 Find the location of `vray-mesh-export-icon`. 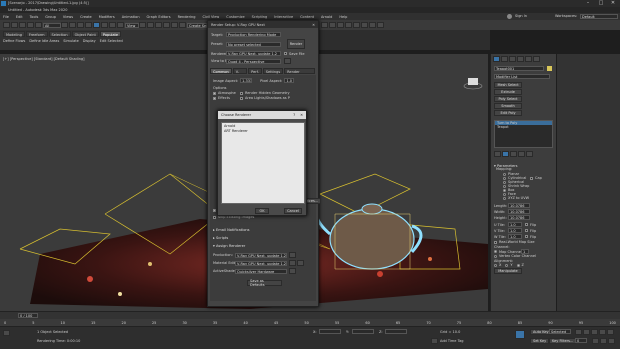

vray-mesh-export-icon is located at coordinates (364, 25).